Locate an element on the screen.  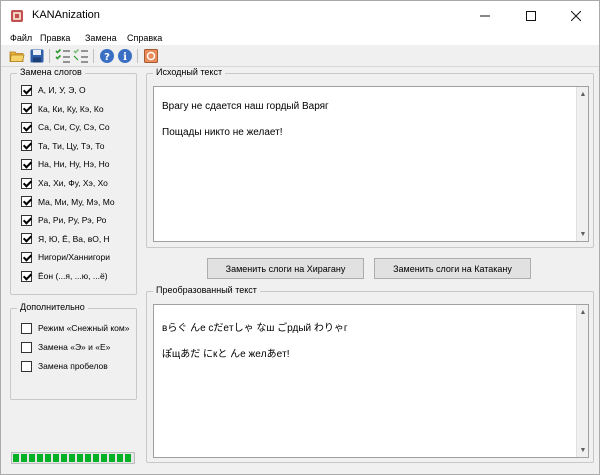
syllable-checkbox-row: Нигори/Ханнигори is located at coordinates (65, 257).